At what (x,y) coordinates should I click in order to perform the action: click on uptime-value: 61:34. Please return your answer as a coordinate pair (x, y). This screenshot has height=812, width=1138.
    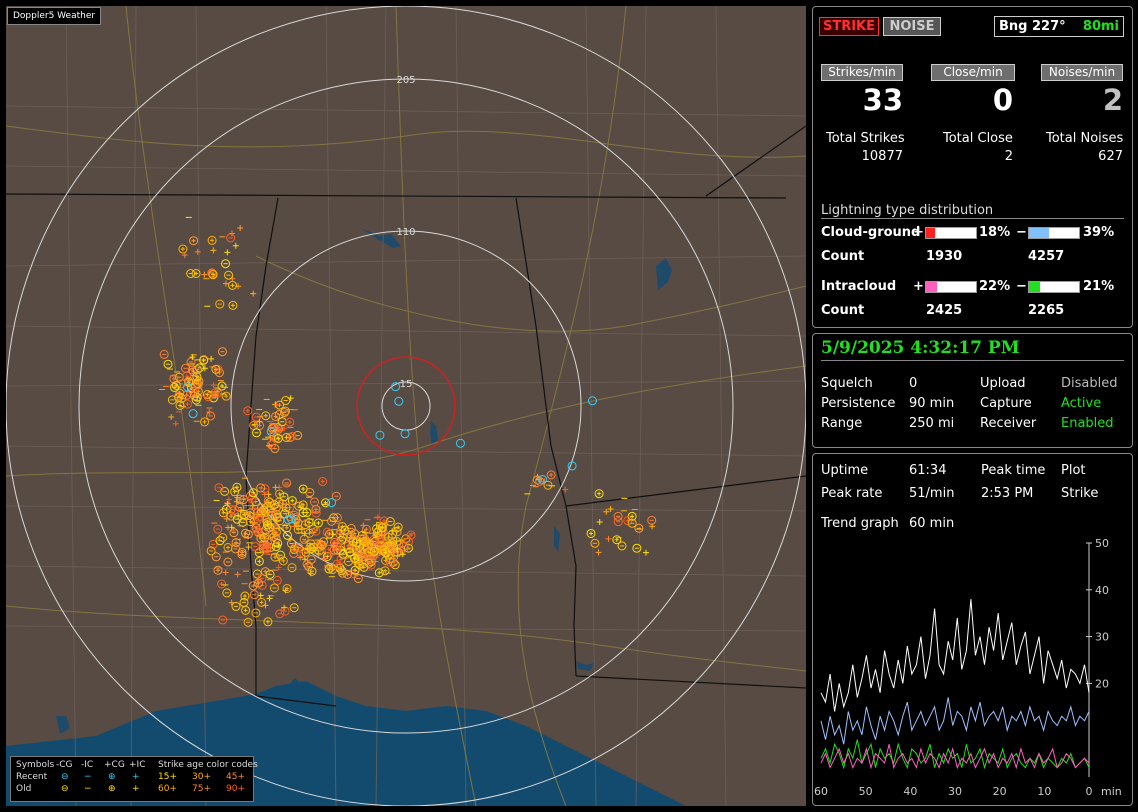
    Looking at the image, I should click on (928, 470).